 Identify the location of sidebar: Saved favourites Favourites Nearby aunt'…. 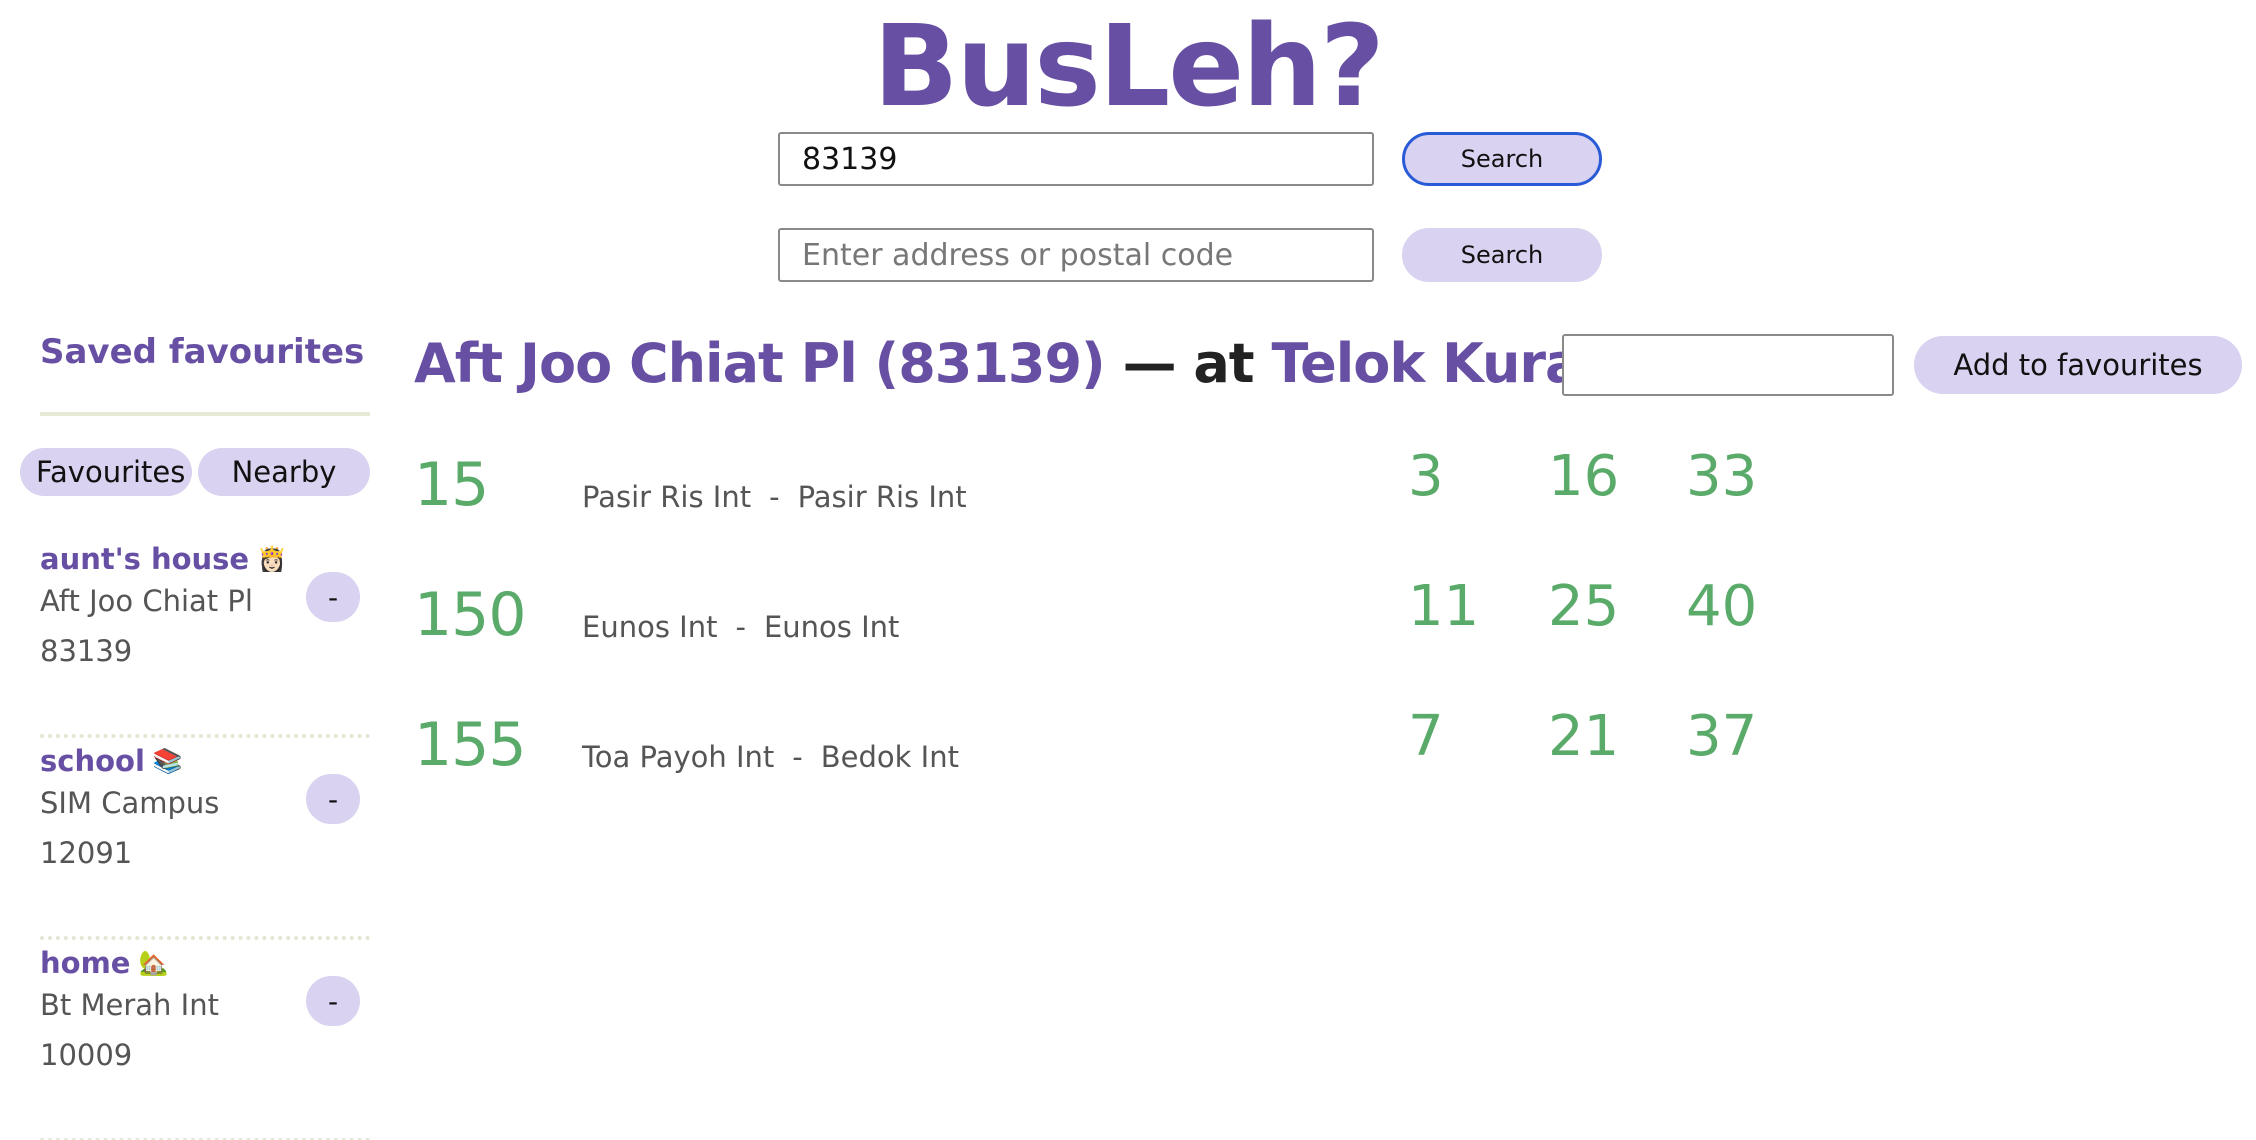
(198, 731).